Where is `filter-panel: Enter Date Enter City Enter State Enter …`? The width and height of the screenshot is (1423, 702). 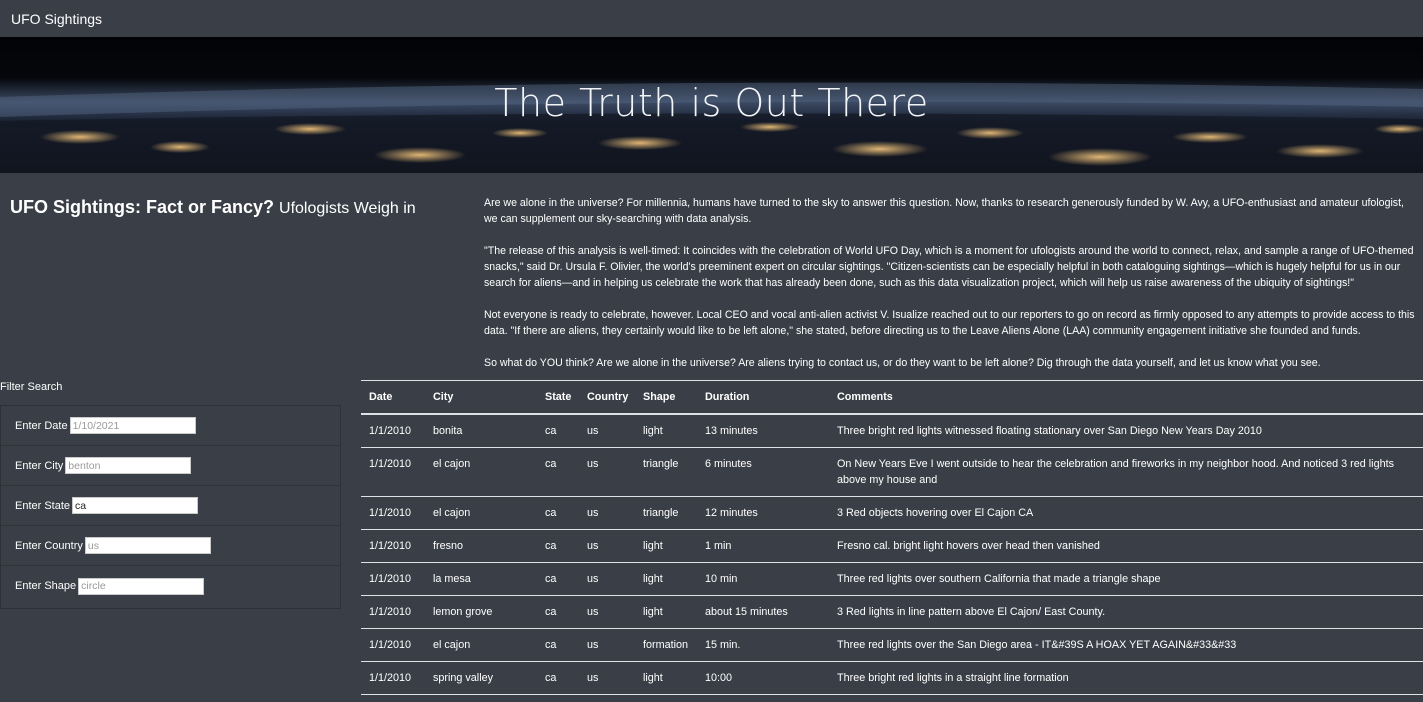
filter-panel: Enter Date Enter City Enter State Enter … is located at coordinates (170, 507).